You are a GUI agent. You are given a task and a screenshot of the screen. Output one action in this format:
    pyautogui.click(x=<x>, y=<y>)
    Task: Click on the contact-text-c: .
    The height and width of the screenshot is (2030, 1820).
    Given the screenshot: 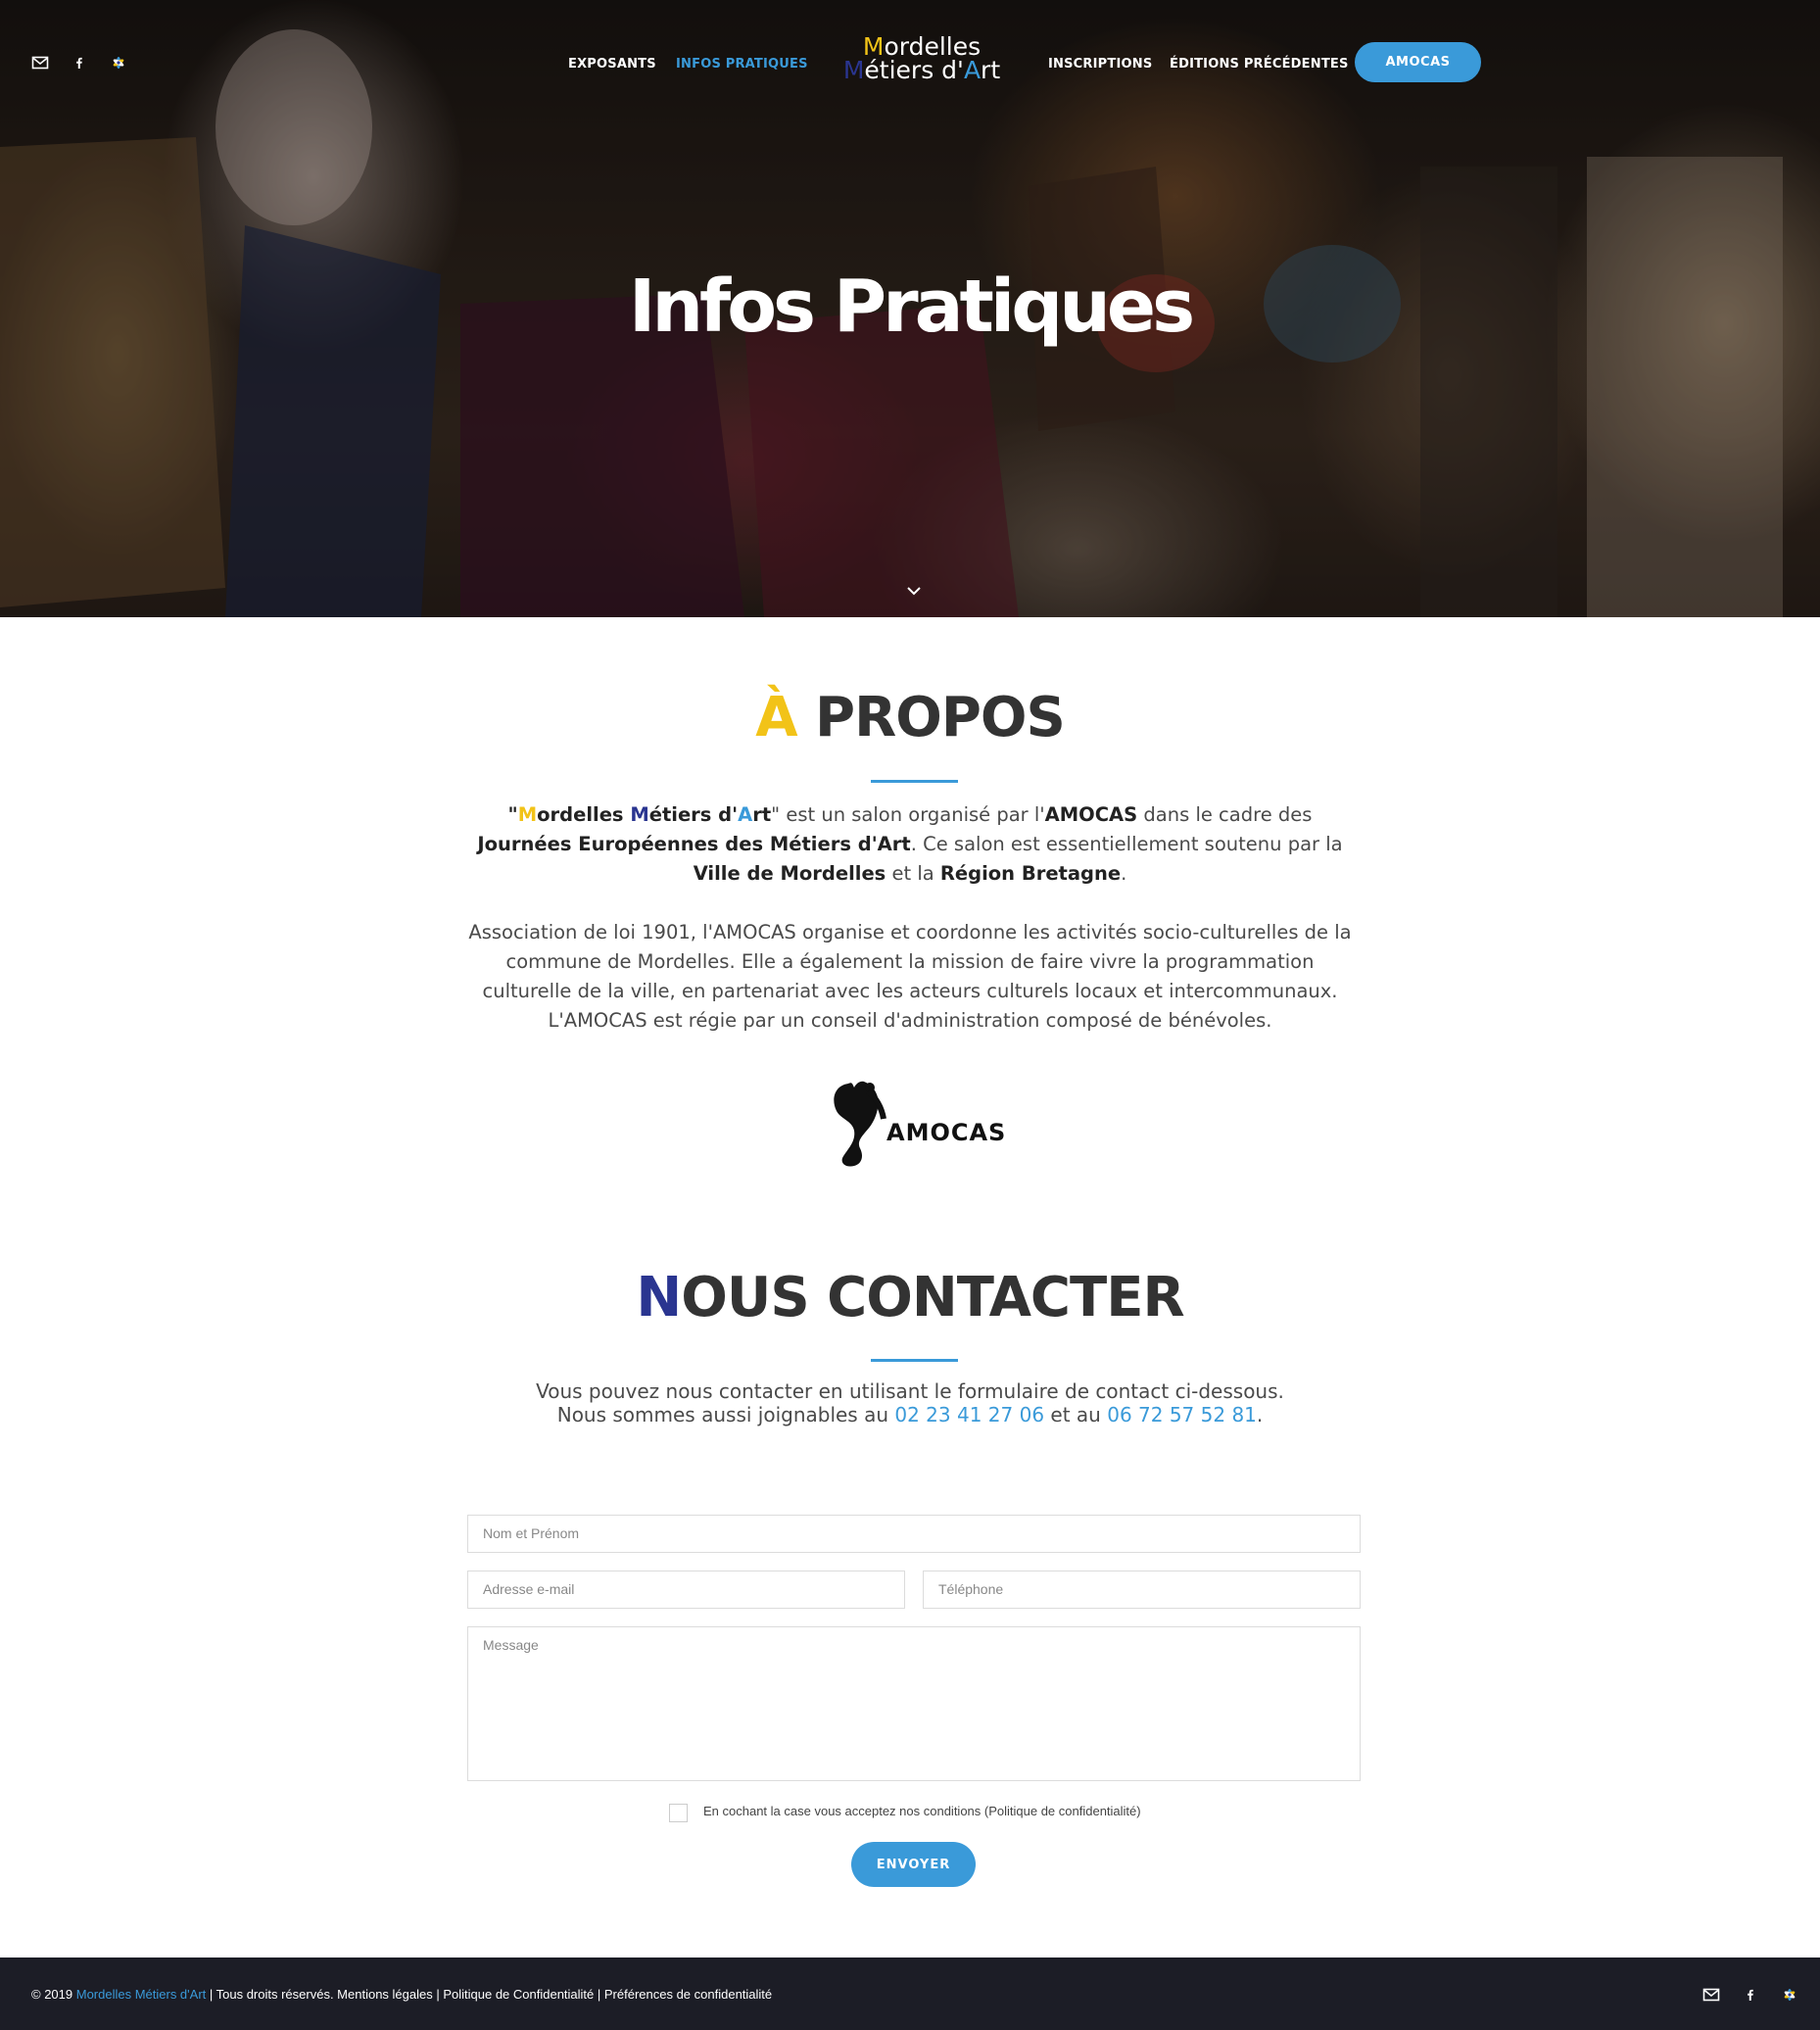 What is the action you would take?
    pyautogui.click(x=1260, y=1414)
    